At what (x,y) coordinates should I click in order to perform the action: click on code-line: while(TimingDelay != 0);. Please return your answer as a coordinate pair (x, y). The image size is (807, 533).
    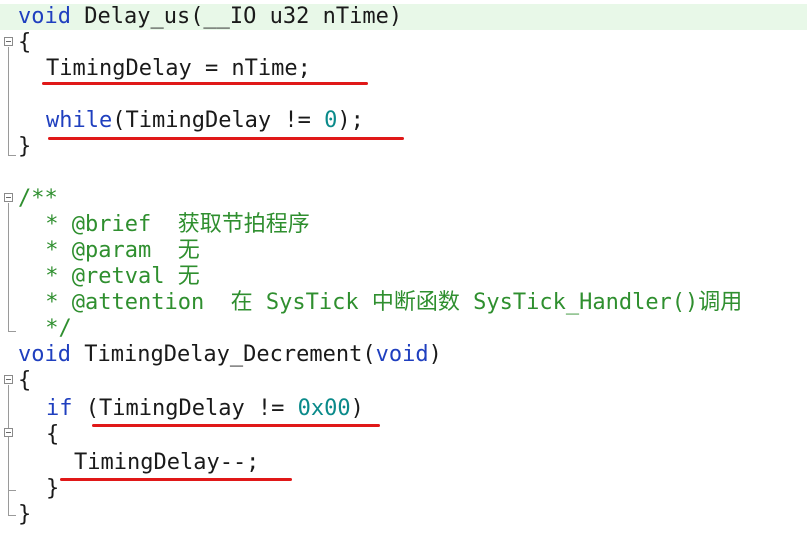
    Looking at the image, I should click on (403, 121).